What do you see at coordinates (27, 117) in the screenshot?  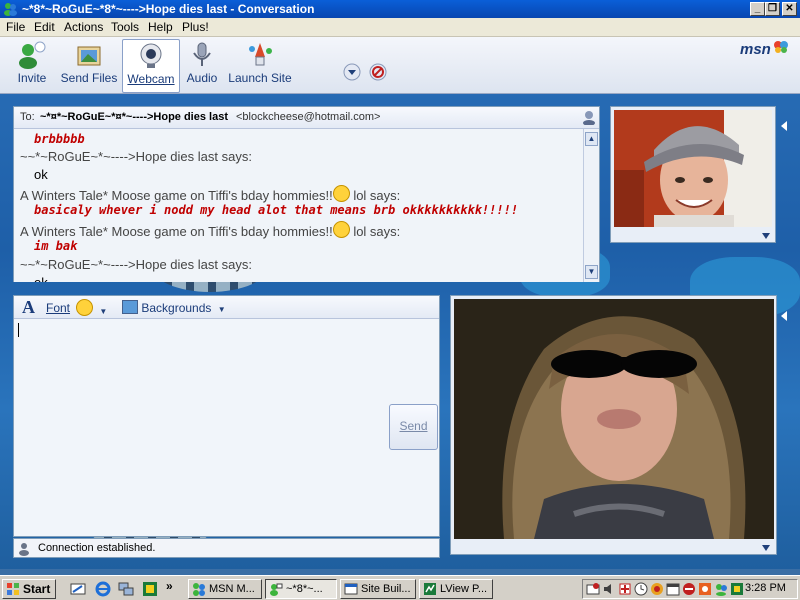 I see `to-label: To:` at bounding box center [27, 117].